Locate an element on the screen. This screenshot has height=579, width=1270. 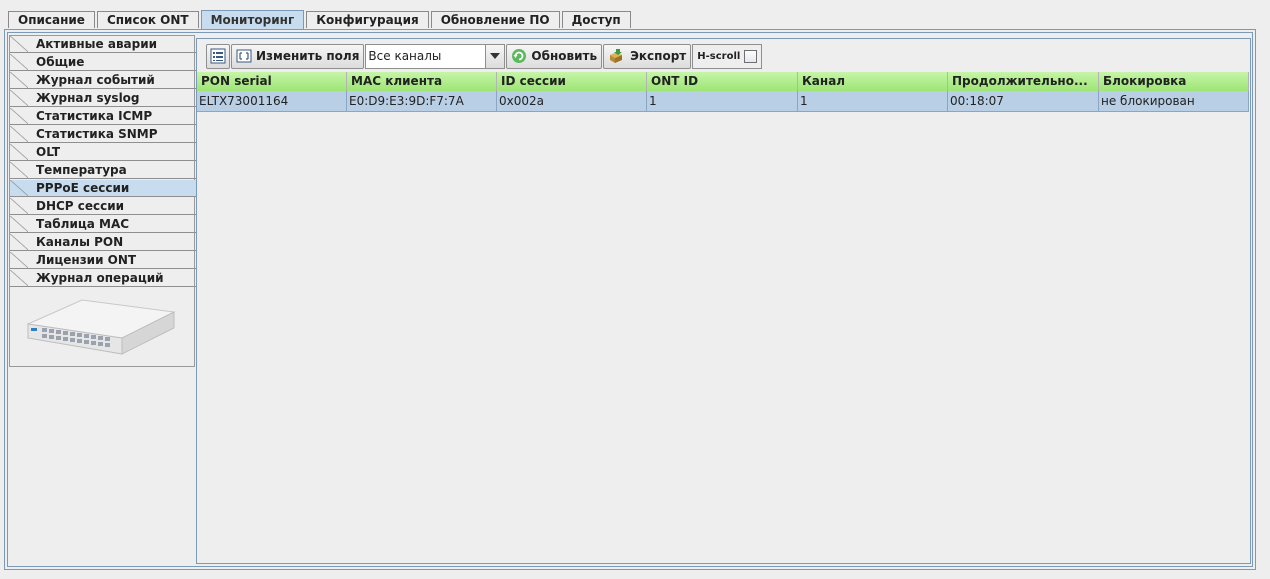
table-icon is located at coordinates (218, 56).